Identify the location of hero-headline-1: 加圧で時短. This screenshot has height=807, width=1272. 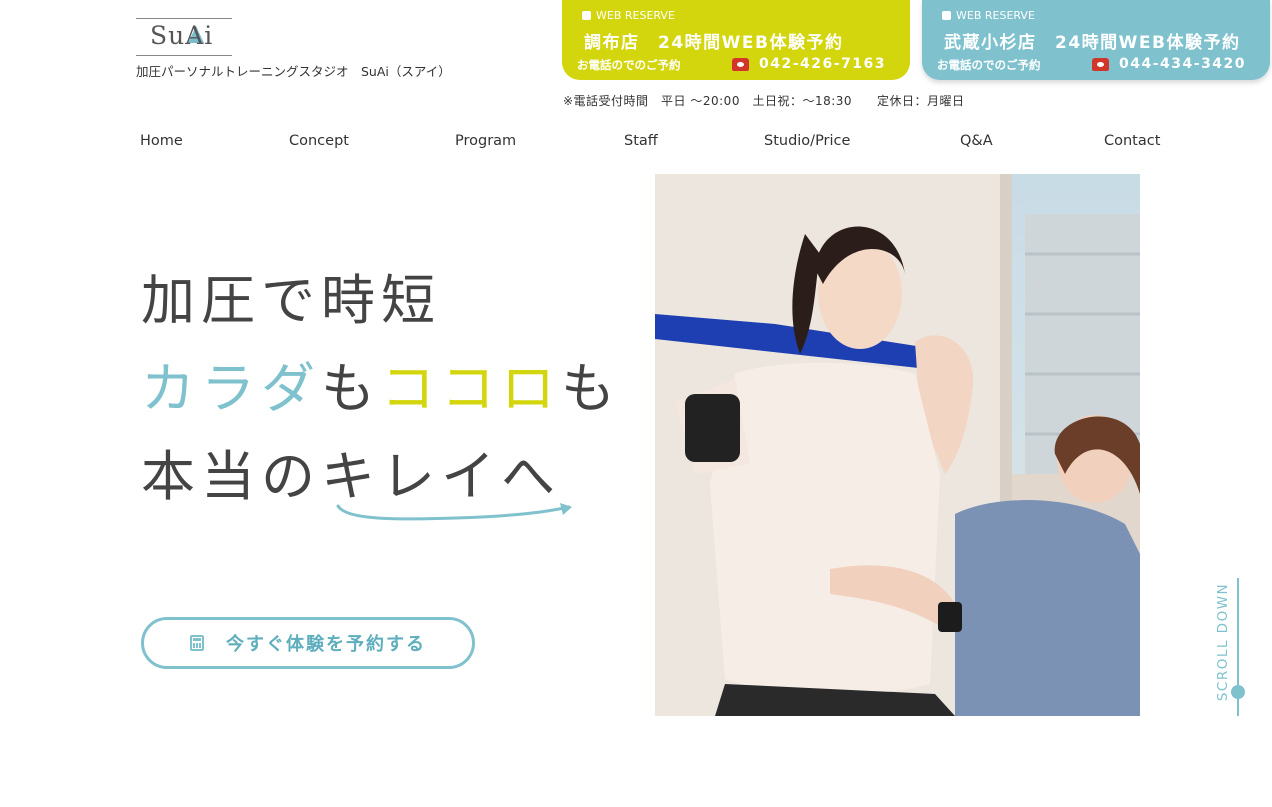
(291, 300).